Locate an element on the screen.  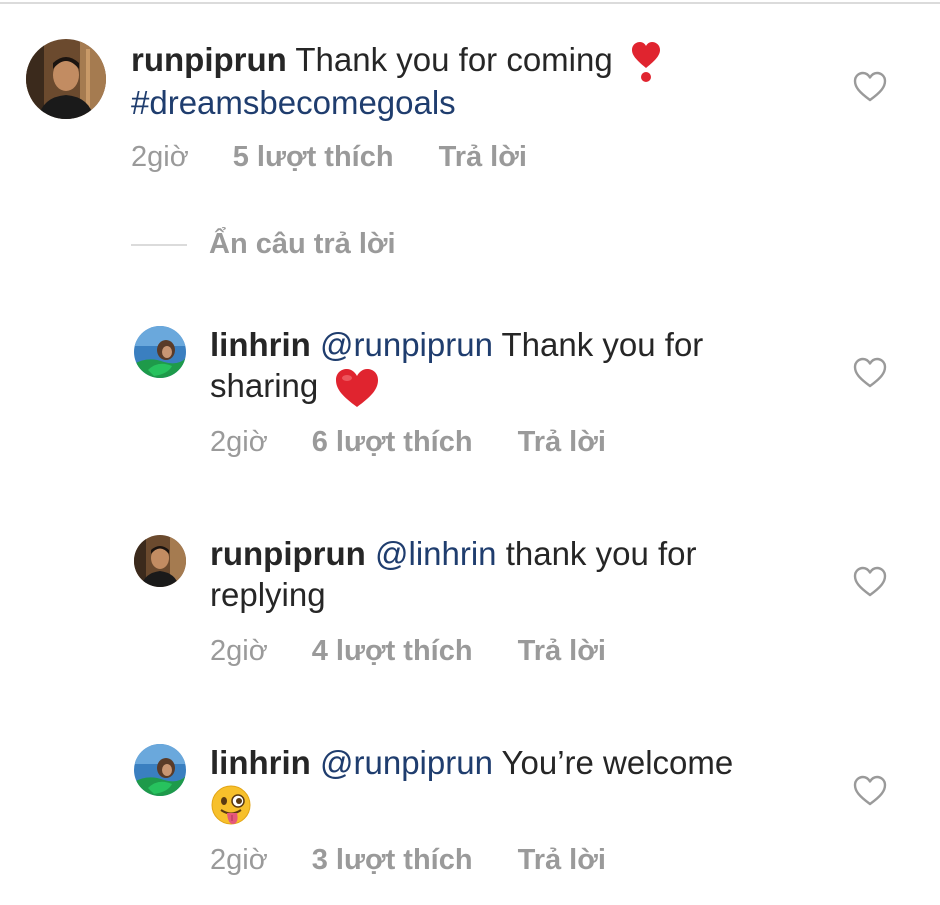
comment-body: Thank you for coming is located at coordinates (454, 59).